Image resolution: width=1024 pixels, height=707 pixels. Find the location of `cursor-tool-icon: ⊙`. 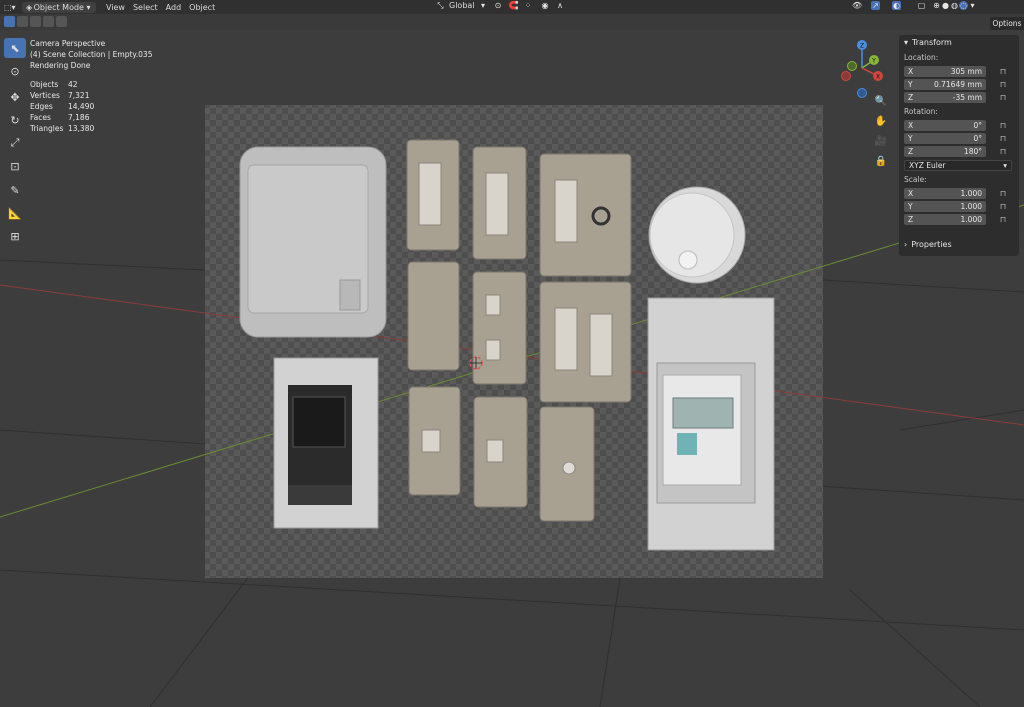

cursor-tool-icon: ⊙ is located at coordinates (15, 71).